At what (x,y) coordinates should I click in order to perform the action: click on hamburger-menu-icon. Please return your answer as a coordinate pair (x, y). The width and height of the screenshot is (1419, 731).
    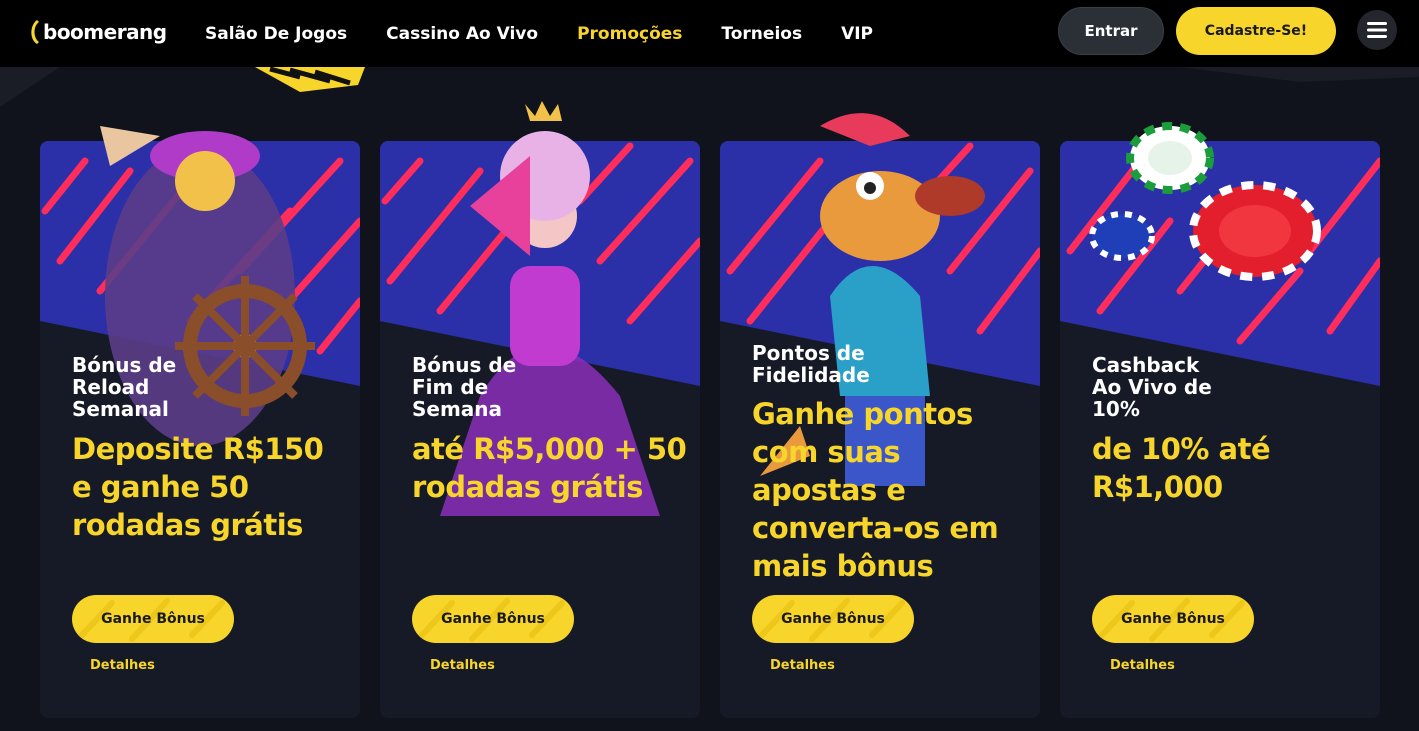
    Looking at the image, I should click on (1377, 30).